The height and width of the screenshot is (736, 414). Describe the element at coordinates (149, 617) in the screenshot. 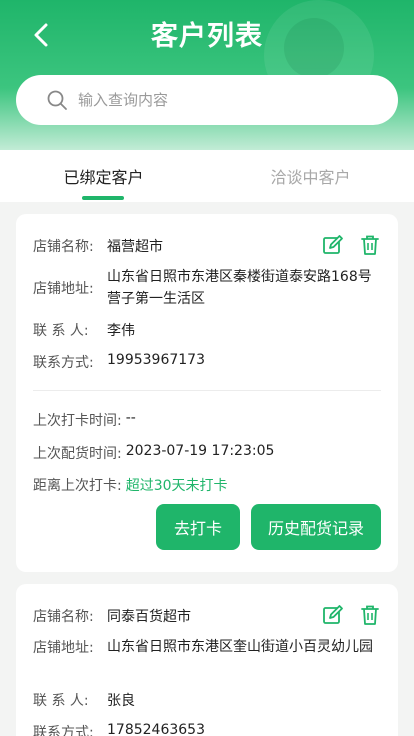

I see `store-name-value: 同泰百货超市` at that location.